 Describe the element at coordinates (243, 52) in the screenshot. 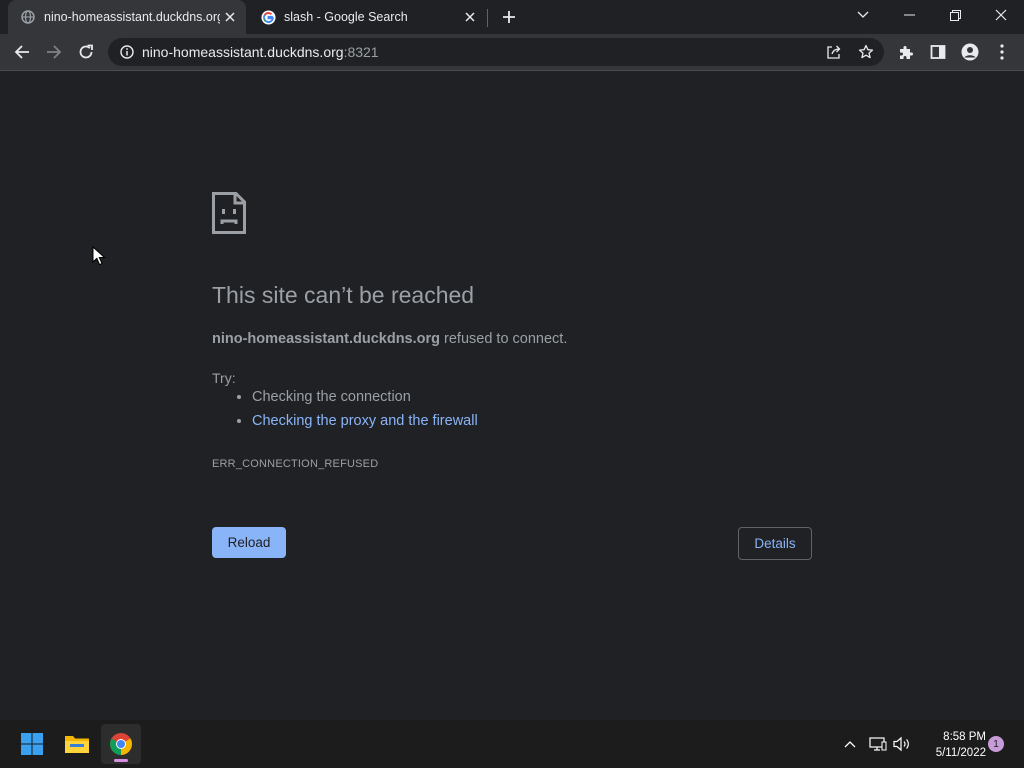

I see `url-host: nino-homeassistant.duckdns.org` at that location.